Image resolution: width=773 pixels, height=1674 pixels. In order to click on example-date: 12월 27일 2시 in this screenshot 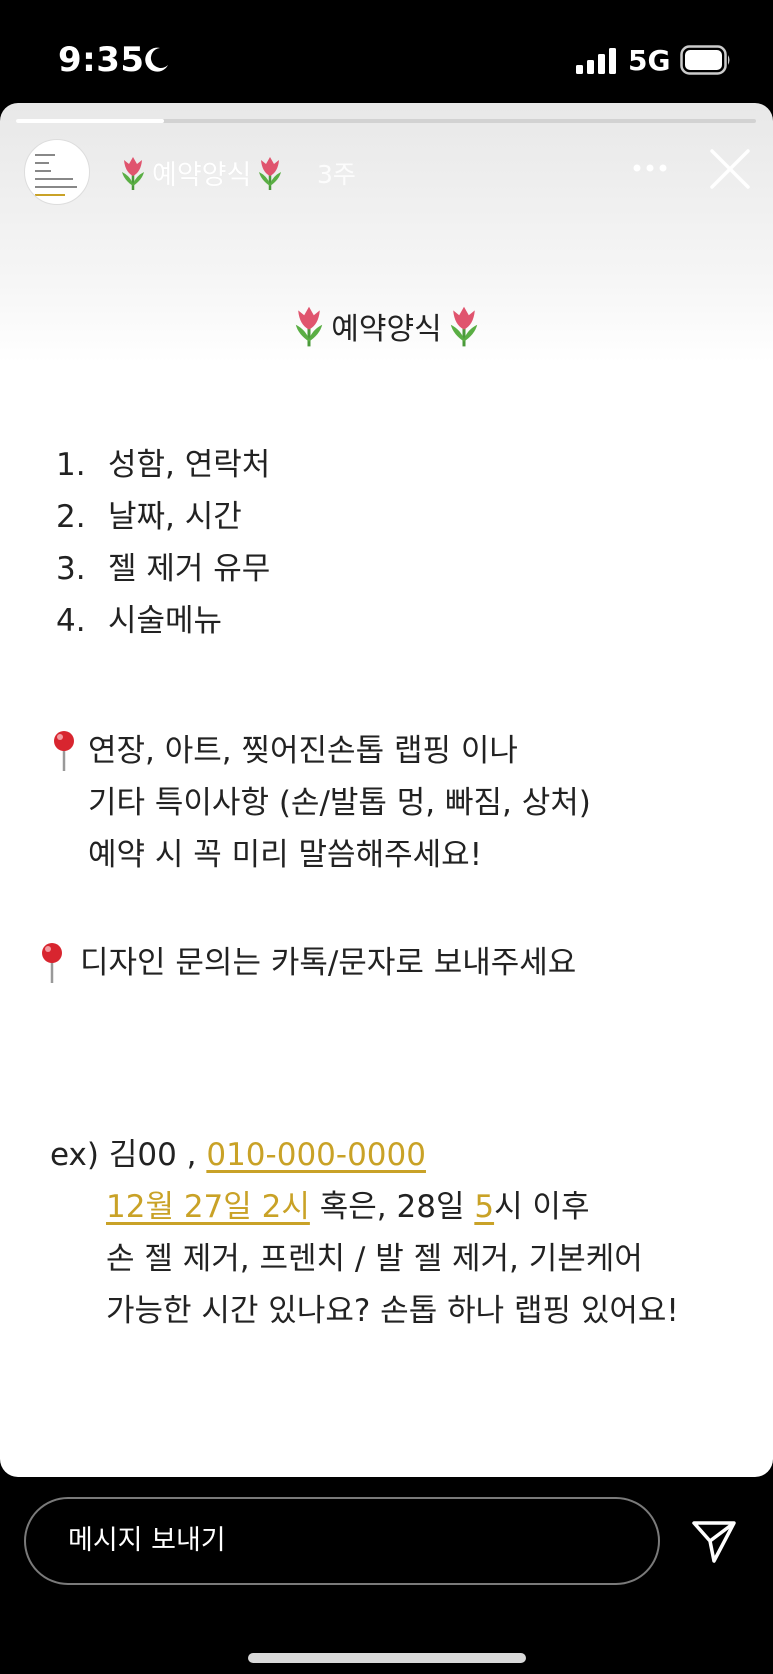, I will do `click(208, 1207)`.